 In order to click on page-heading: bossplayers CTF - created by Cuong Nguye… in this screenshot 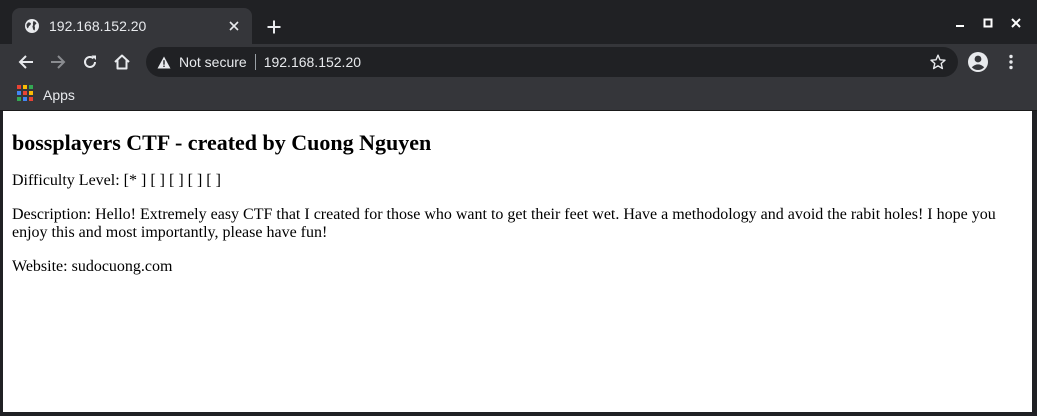, I will do `click(222, 142)`.